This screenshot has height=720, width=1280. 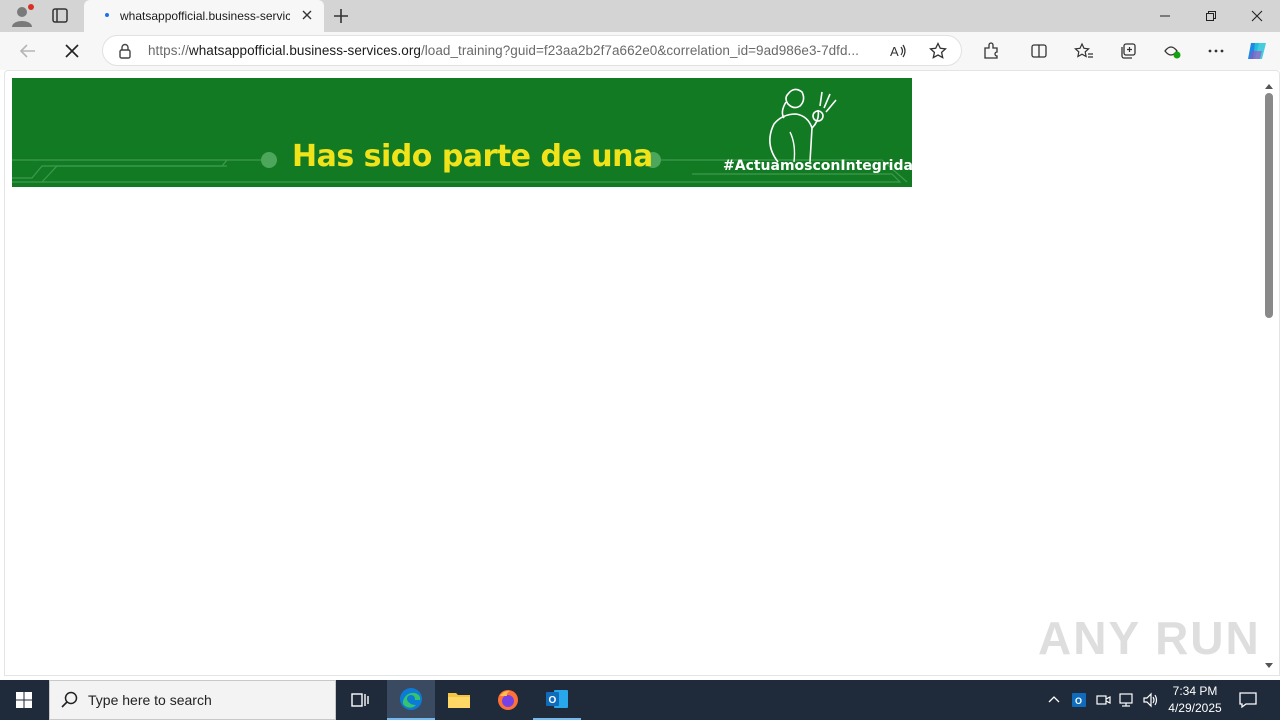 I want to click on minimize-button, so click(x=1165, y=16).